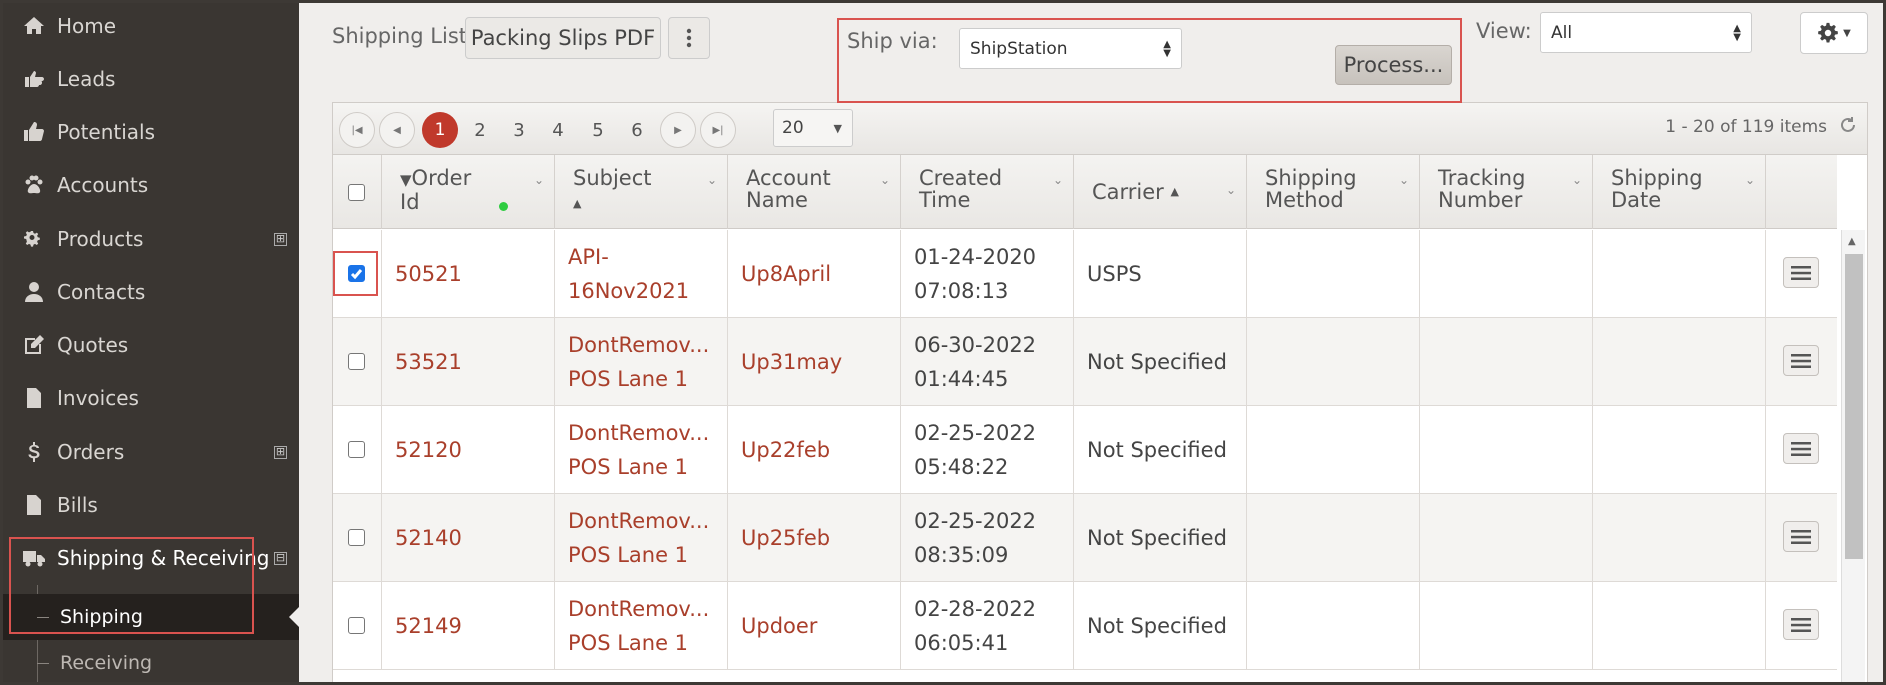 Image resolution: width=1886 pixels, height=685 pixels. I want to click on account-name-cell: Up8April, so click(814, 274).